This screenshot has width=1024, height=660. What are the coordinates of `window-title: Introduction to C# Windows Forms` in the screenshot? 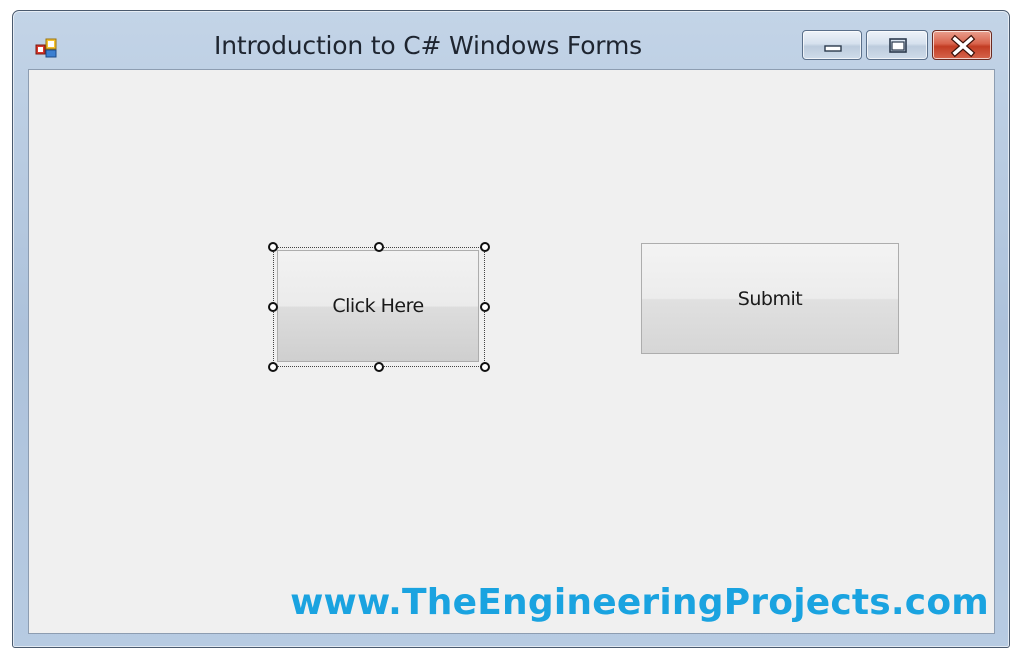 It's located at (428, 45).